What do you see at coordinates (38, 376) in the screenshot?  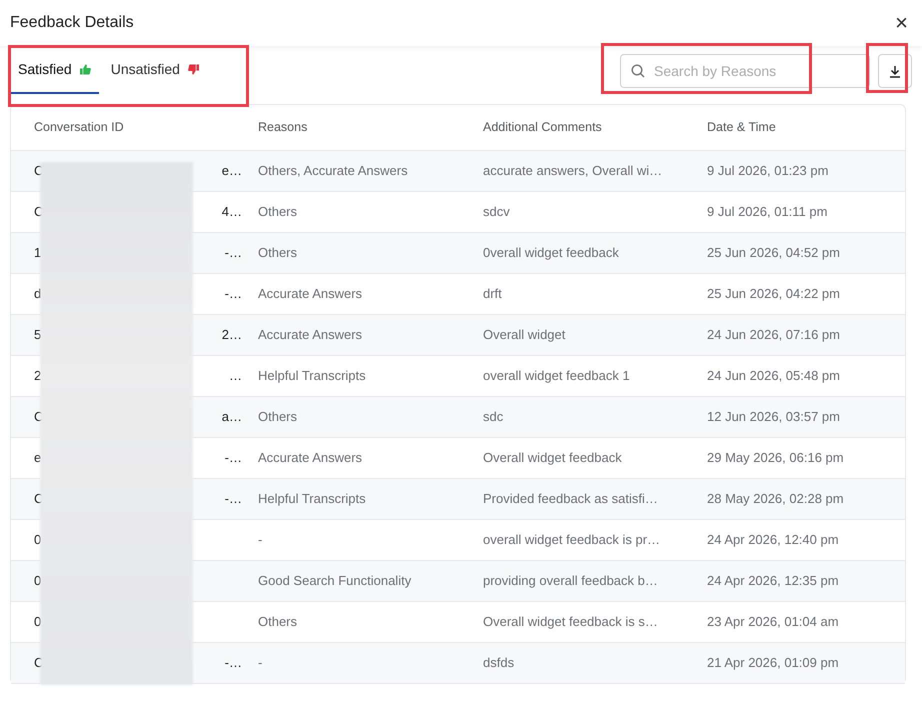 I see `table-cell-text: 2` at bounding box center [38, 376].